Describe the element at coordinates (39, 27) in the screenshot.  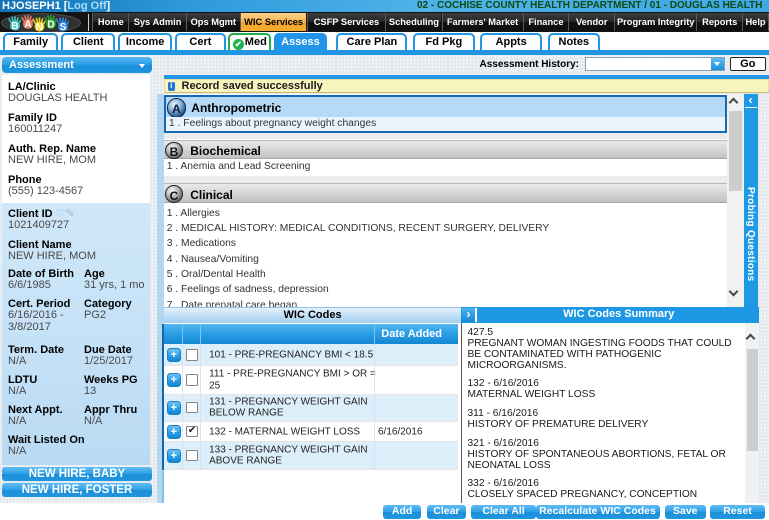
I see `svg-text: N` at that location.